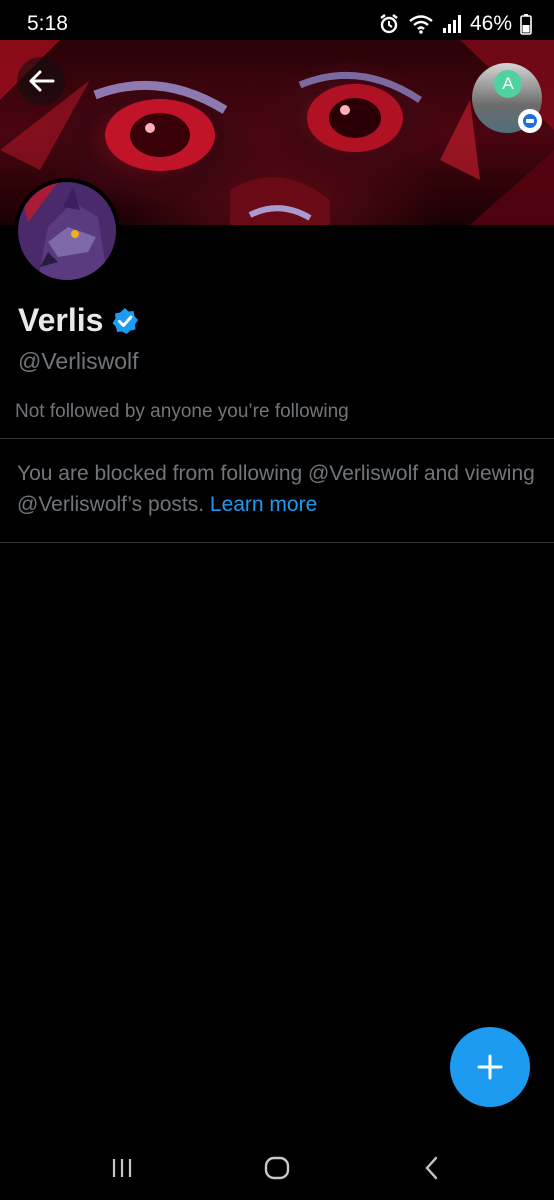 This screenshot has width=554, height=1200. I want to click on avatar-image, so click(67, 231).